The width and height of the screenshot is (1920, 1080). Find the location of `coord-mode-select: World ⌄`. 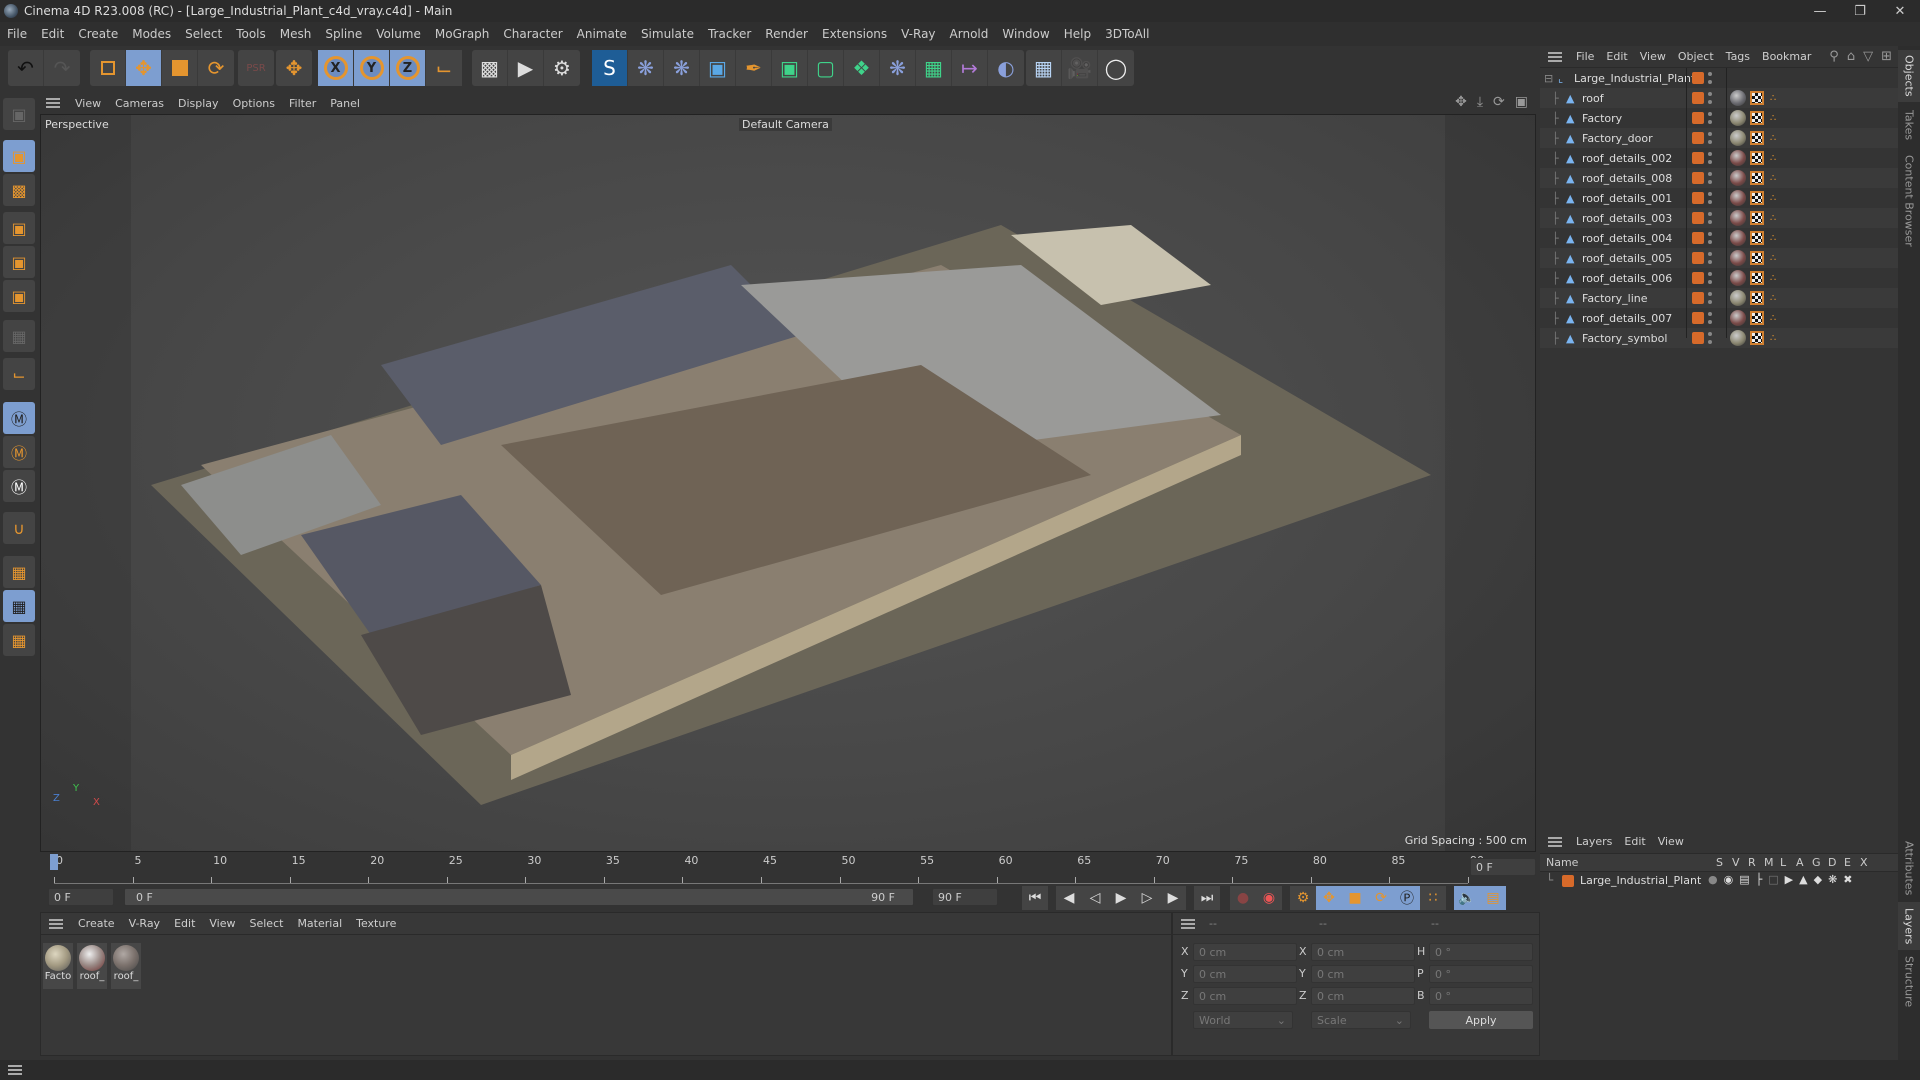

coord-mode-select: World ⌄ is located at coordinates (1243, 1020).